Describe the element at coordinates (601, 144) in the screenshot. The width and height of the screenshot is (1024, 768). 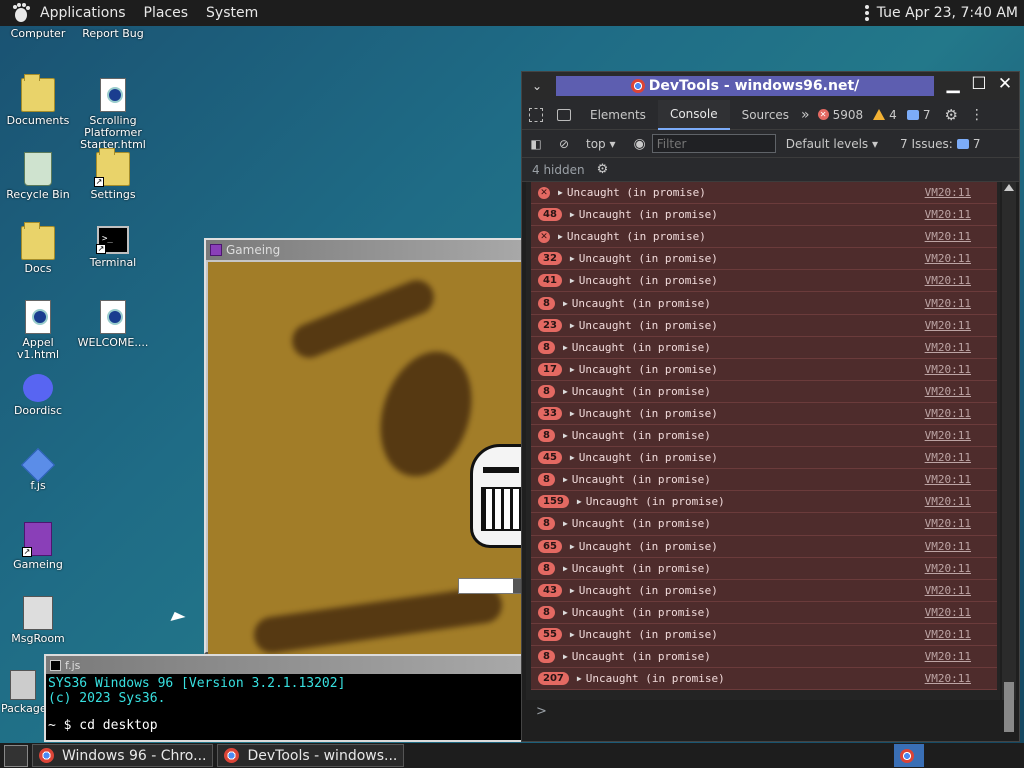
I see `context-selector: top ▾` at that location.